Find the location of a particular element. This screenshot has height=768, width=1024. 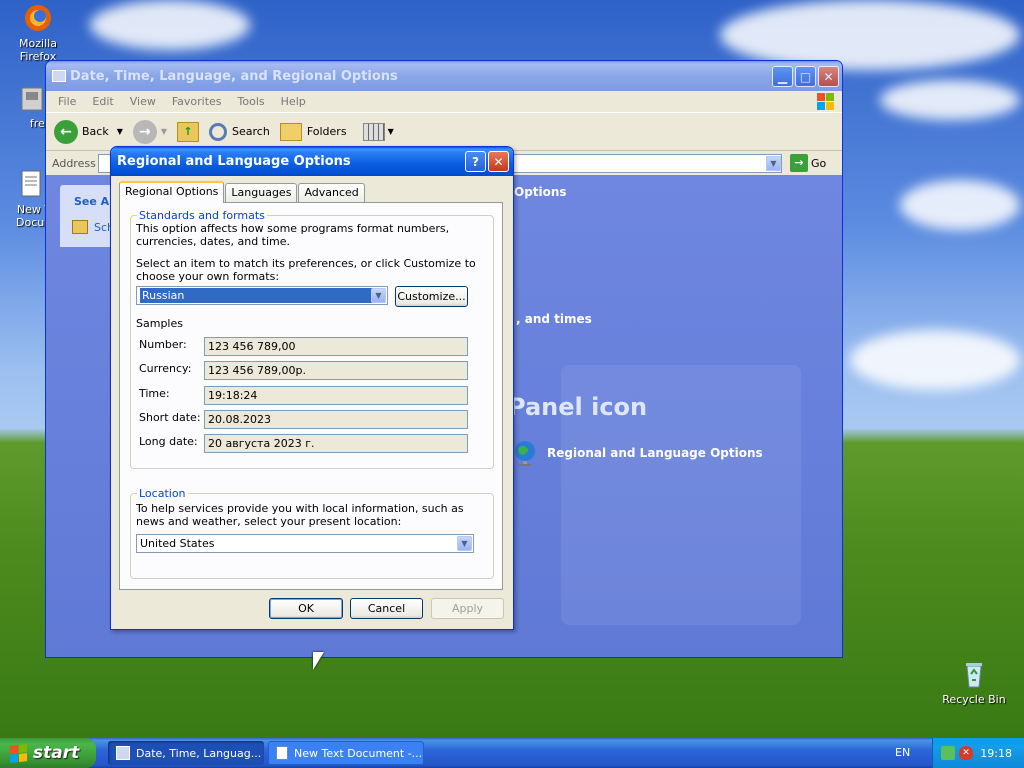

start-button: start is located at coordinates (48, 753).